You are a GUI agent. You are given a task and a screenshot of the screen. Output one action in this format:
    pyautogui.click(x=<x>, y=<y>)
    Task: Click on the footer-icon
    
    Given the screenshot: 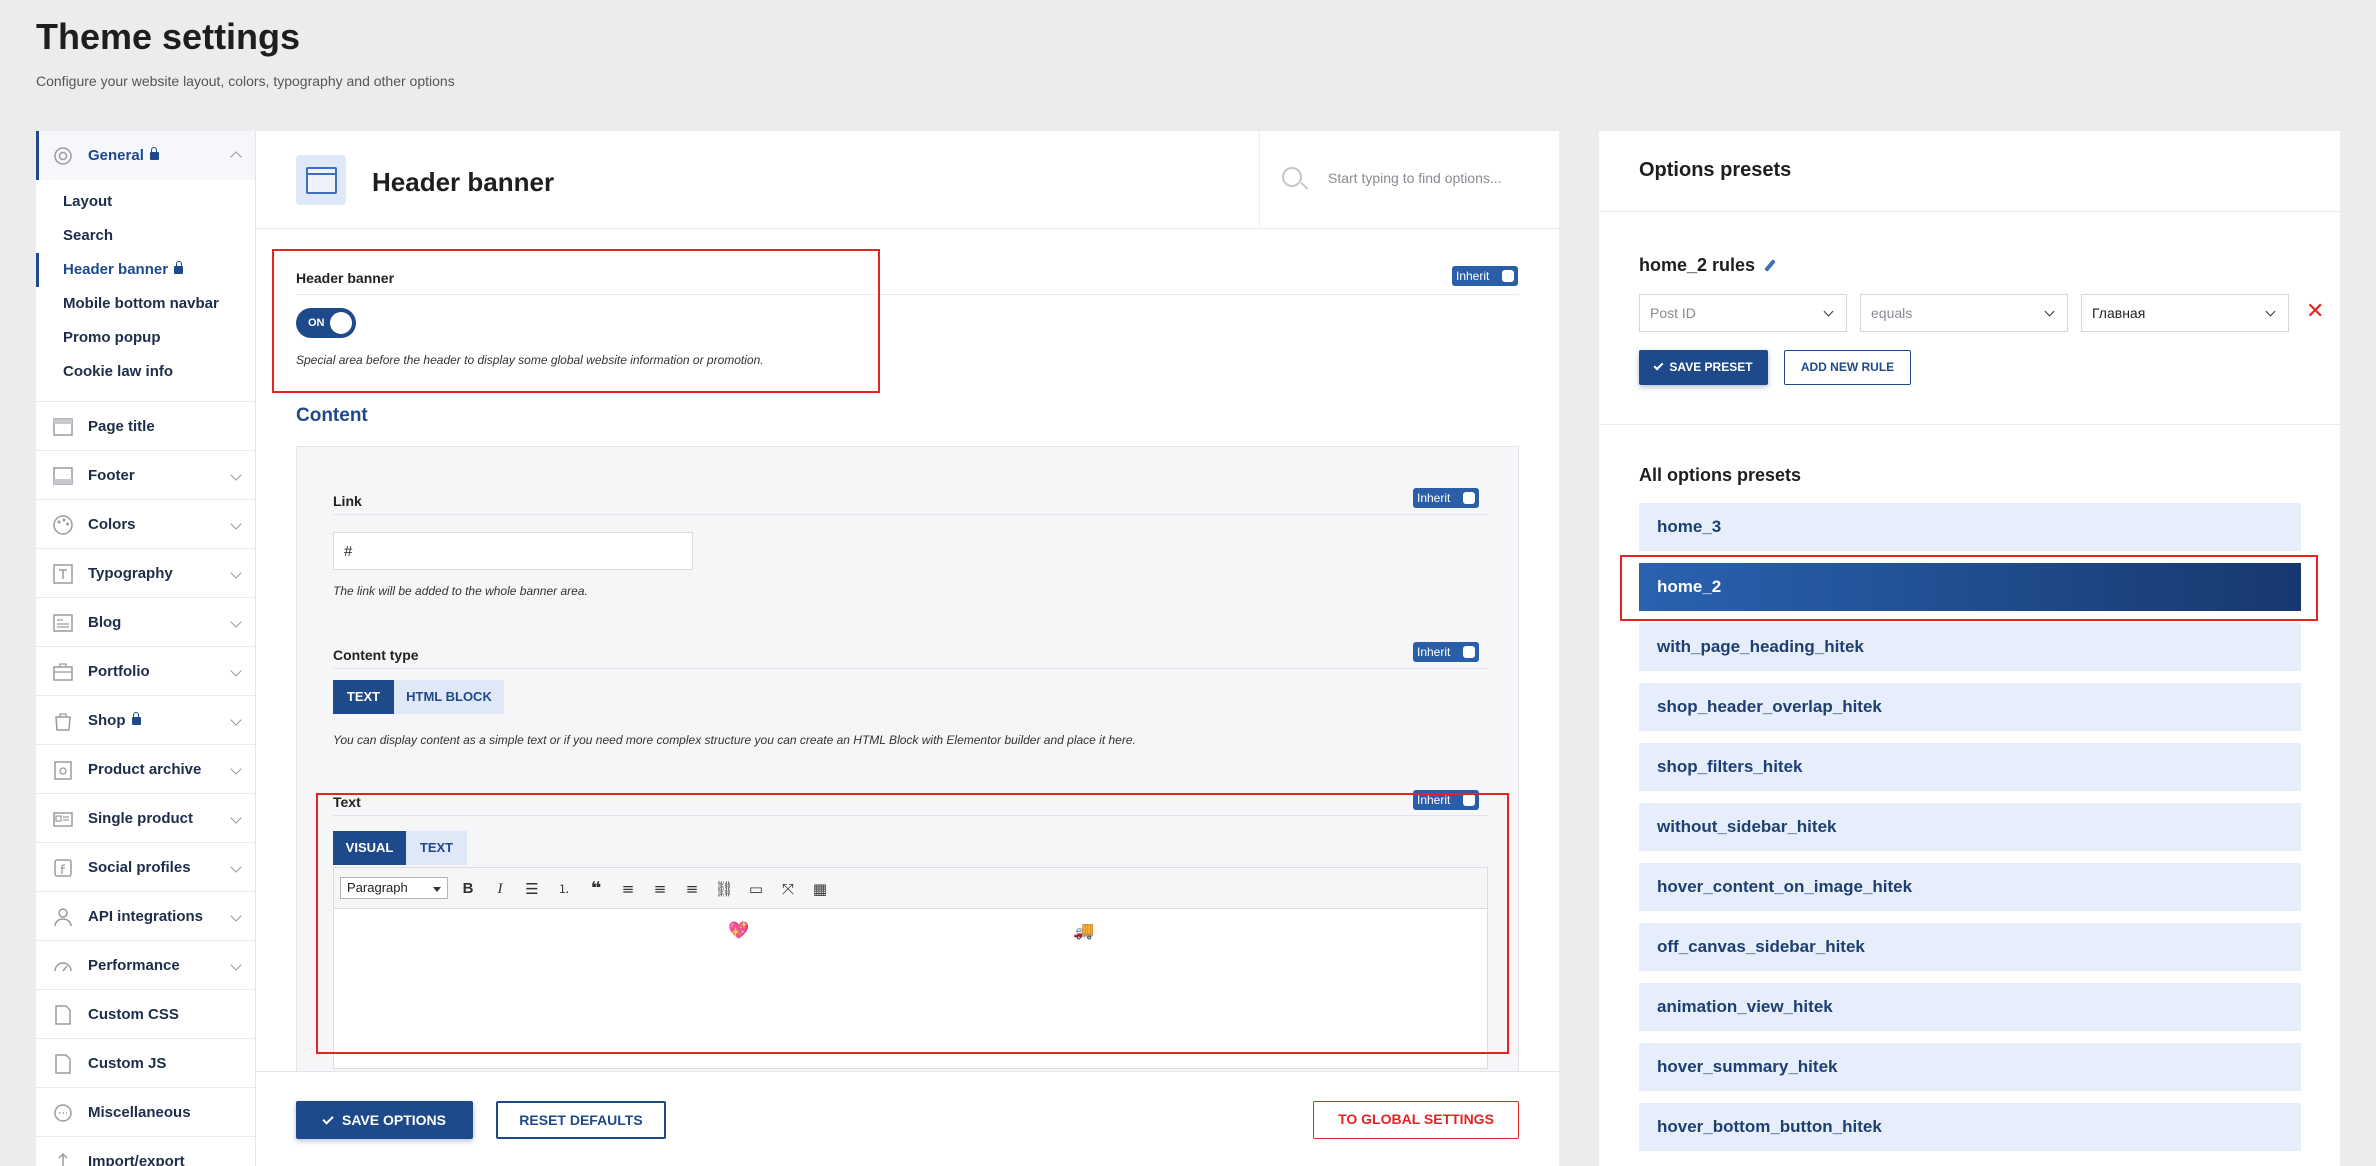 What is the action you would take?
    pyautogui.click(x=63, y=476)
    